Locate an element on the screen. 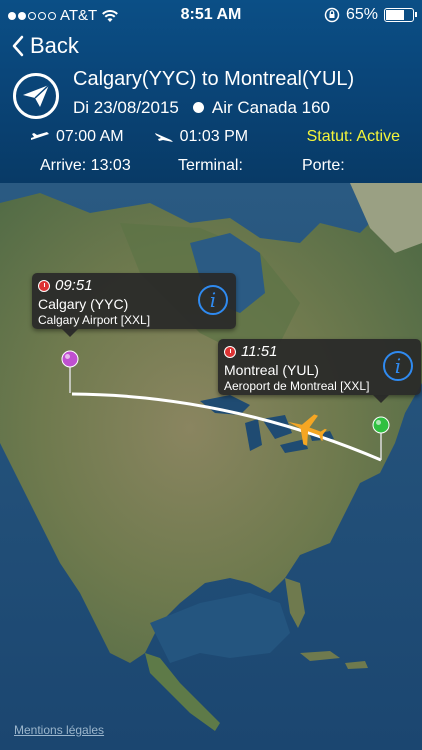 This screenshot has height=750, width=422. status-bar: AT&T 8:51 AM 65% is located at coordinates (211, 15).